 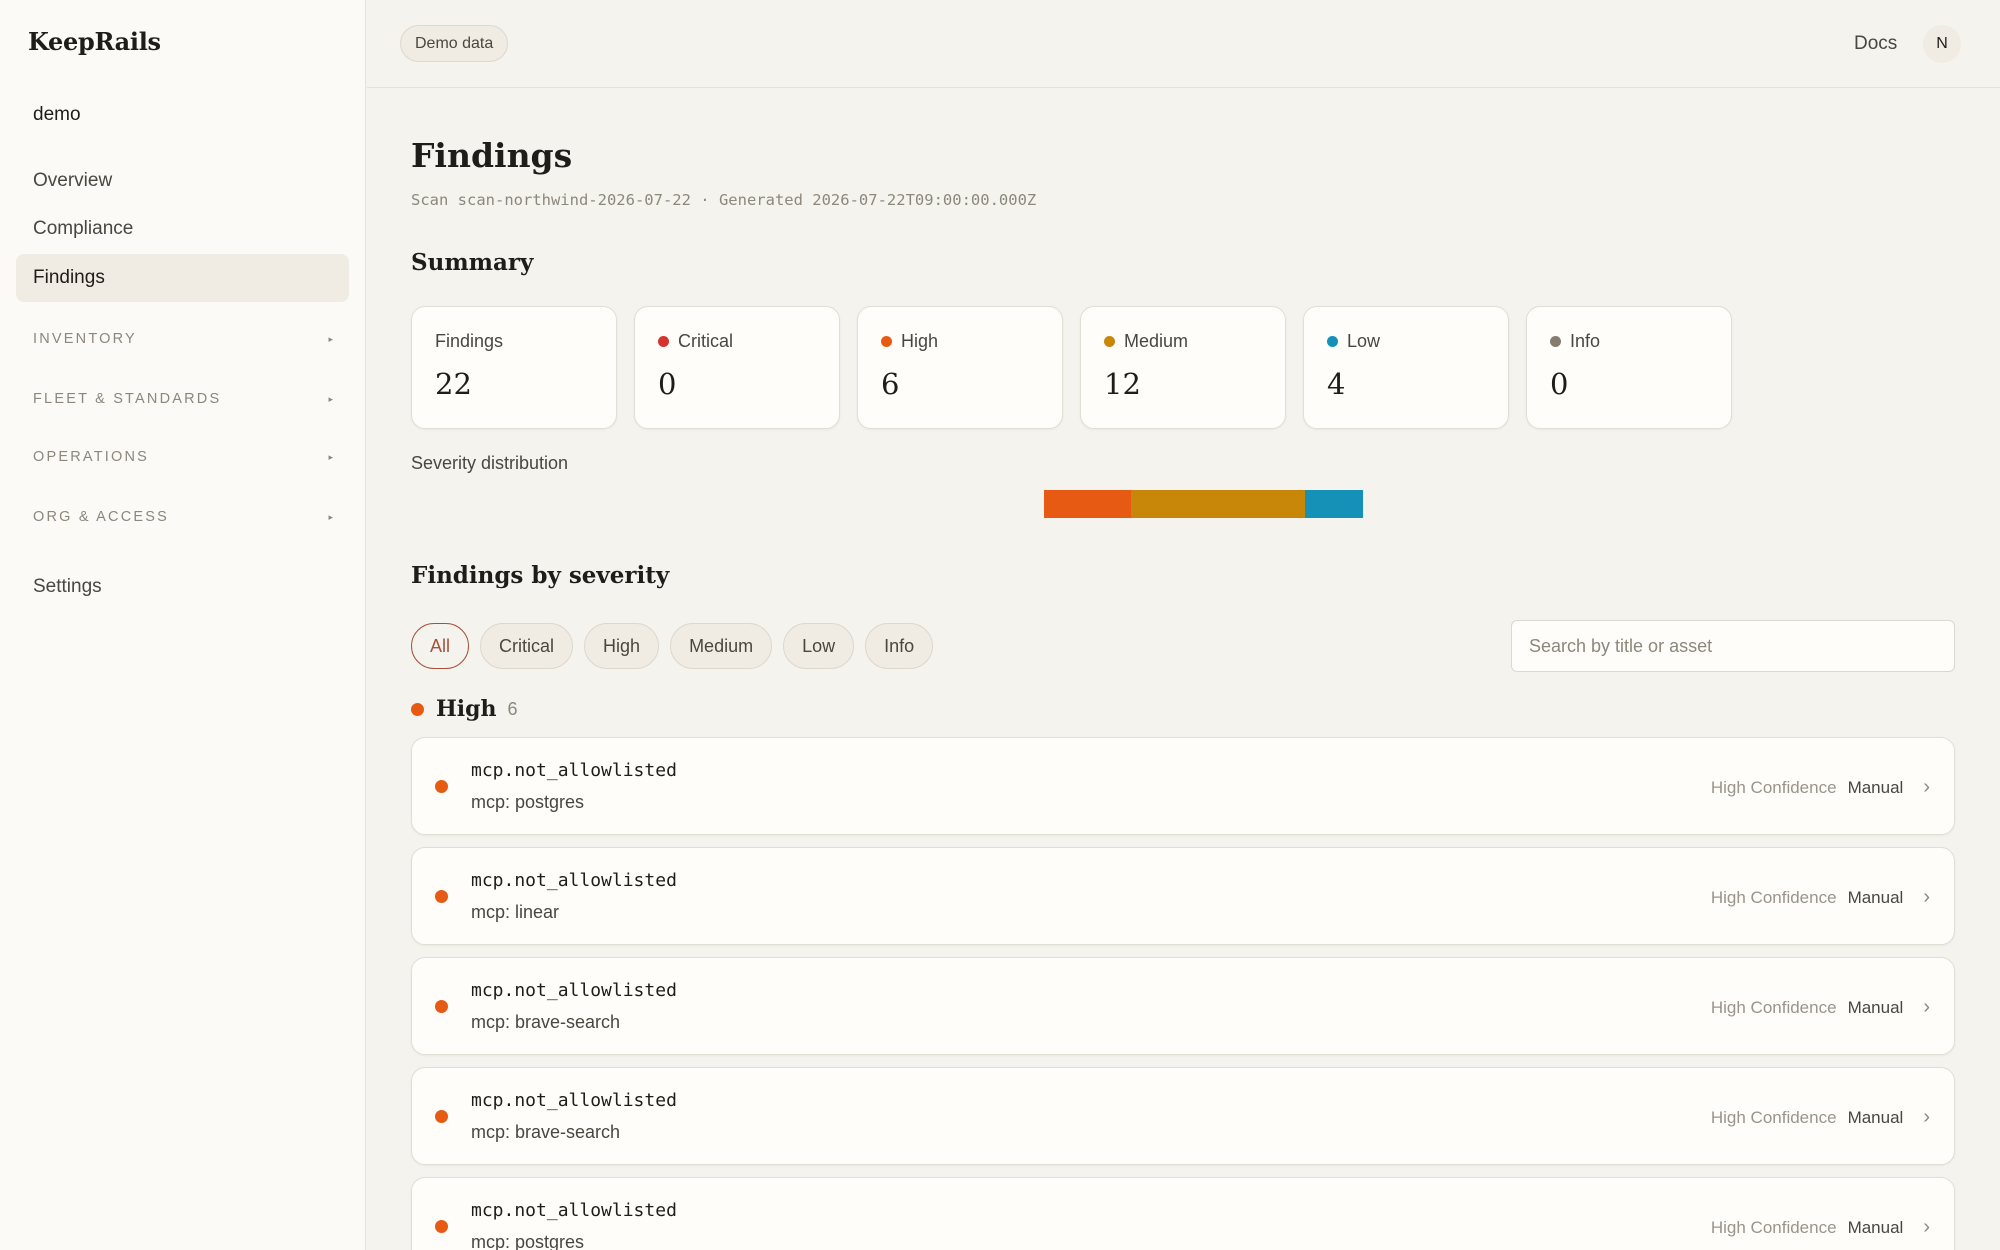 I want to click on docs-link: Docs, so click(x=1875, y=44).